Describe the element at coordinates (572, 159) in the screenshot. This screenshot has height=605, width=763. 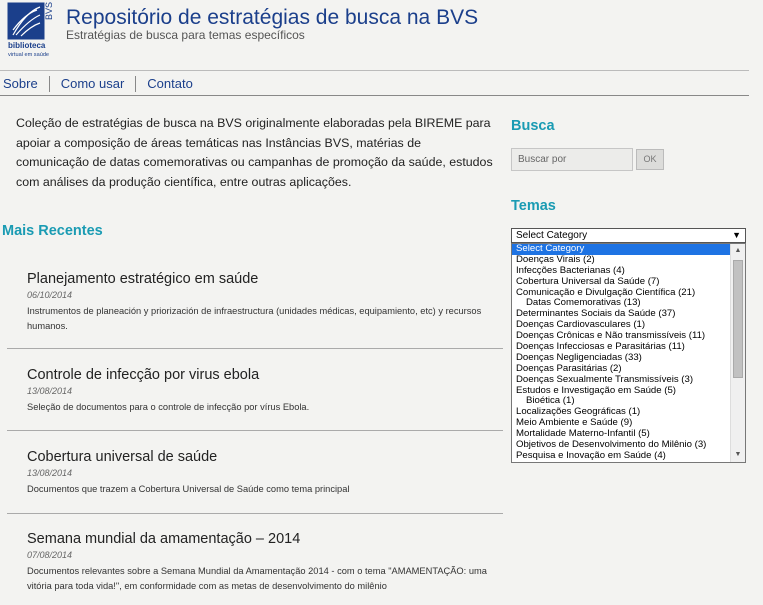
I see `search-input` at that location.